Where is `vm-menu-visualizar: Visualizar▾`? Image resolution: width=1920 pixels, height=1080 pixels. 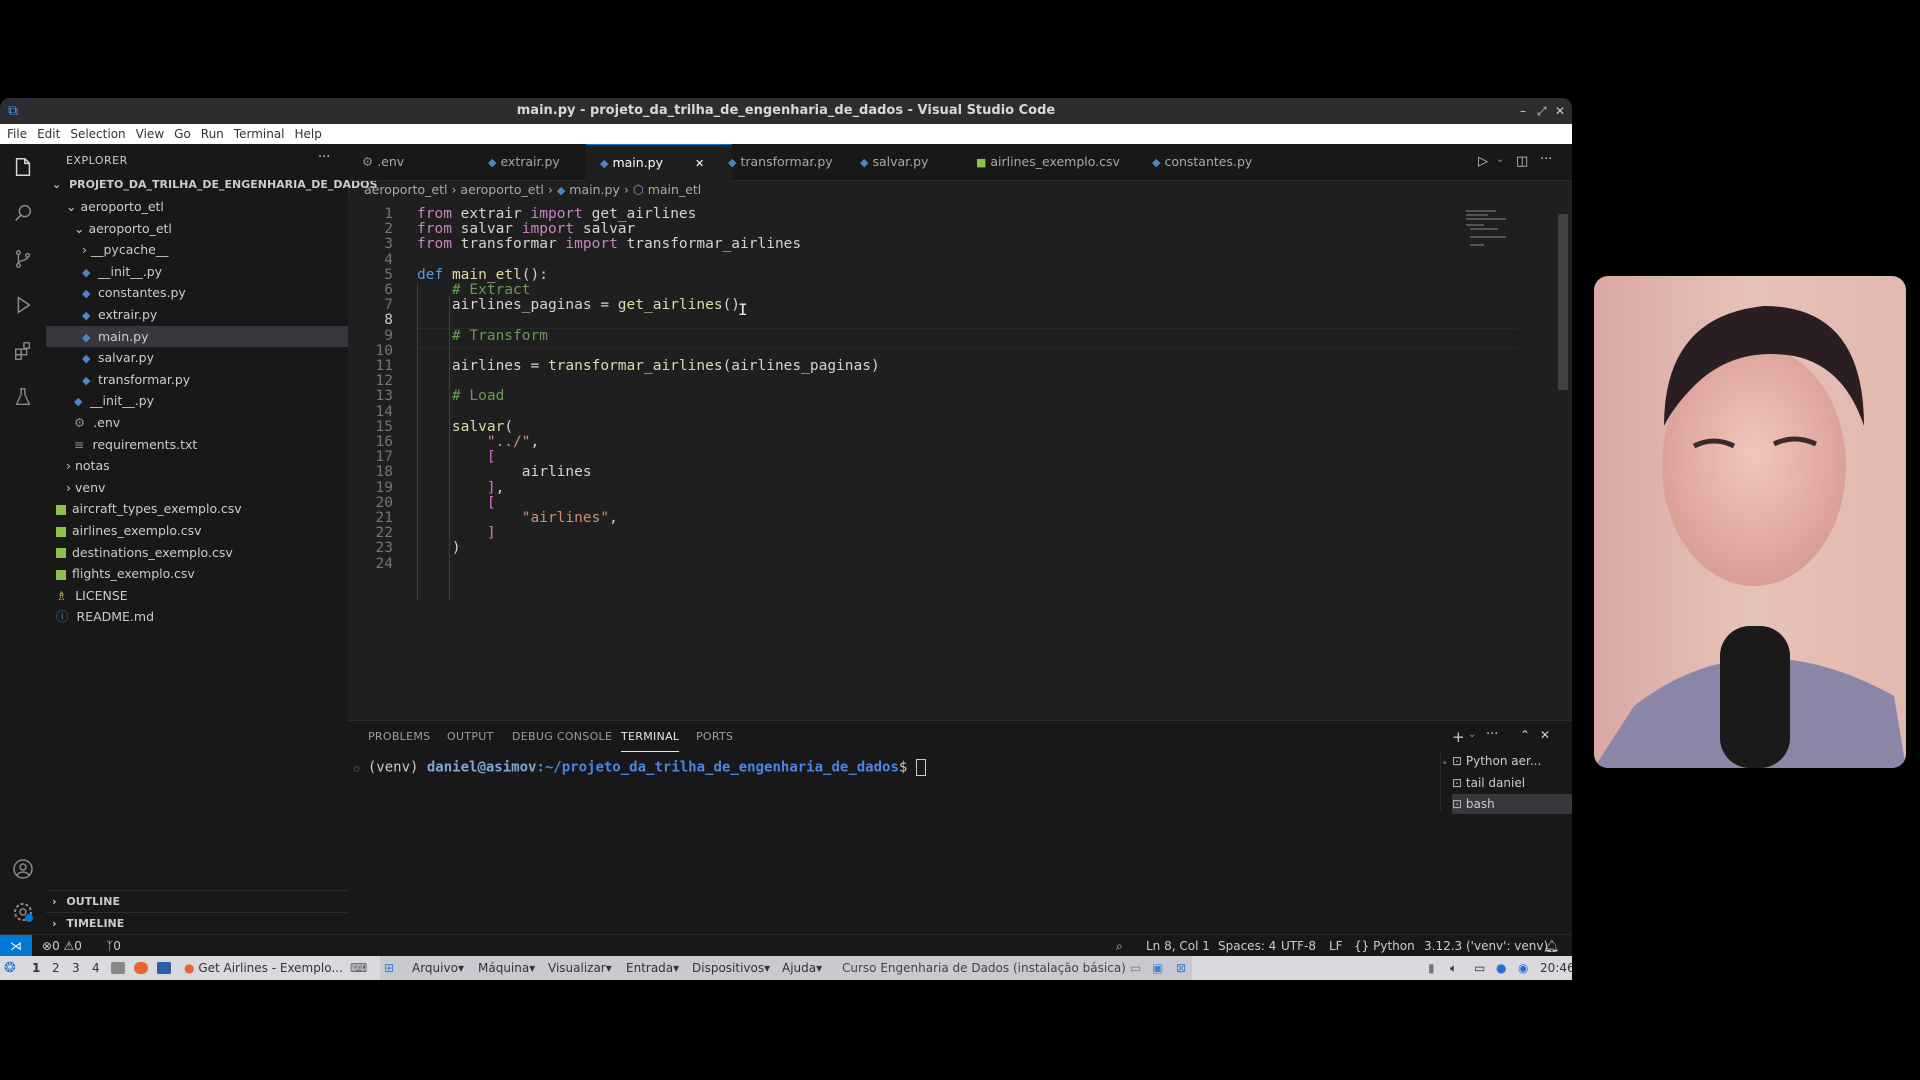 vm-menu-visualizar: Visualizar▾ is located at coordinates (580, 968).